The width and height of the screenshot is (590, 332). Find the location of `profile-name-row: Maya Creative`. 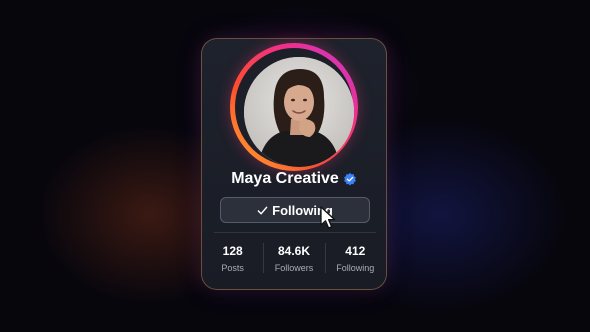

profile-name-row: Maya Creative is located at coordinates (294, 179).